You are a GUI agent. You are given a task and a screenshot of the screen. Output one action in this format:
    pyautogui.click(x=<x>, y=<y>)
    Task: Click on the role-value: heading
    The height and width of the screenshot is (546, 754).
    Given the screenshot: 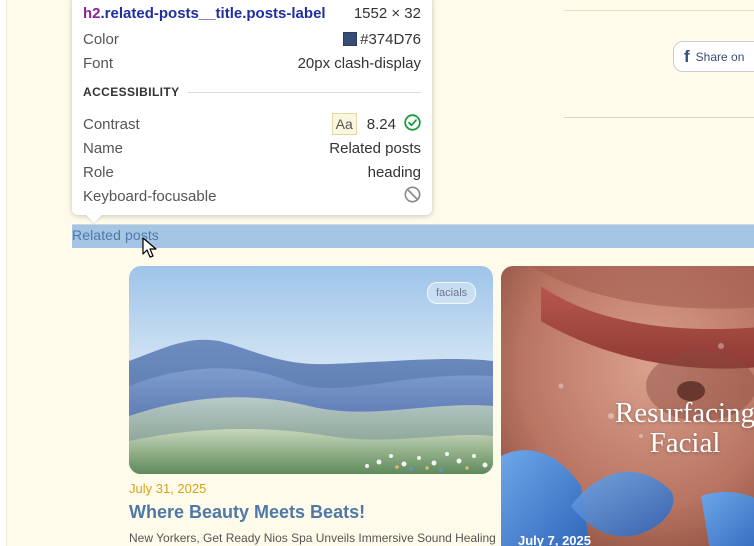 What is the action you would take?
    pyautogui.click(x=394, y=172)
    